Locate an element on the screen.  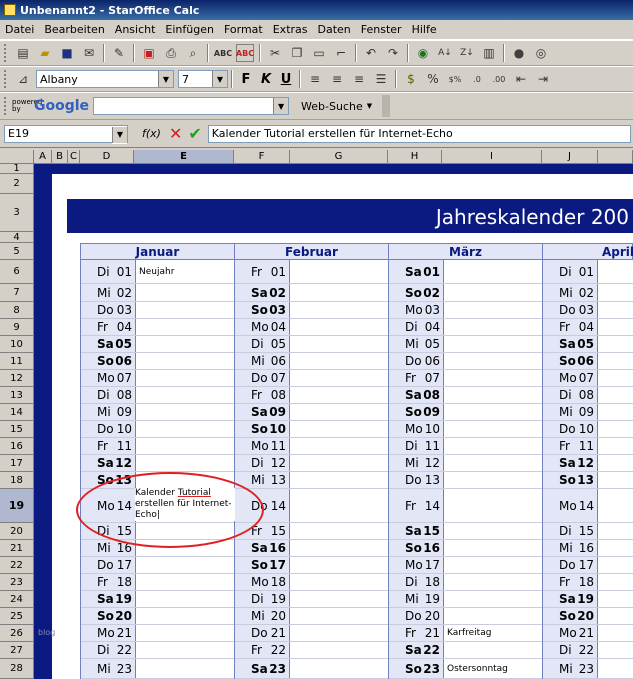
calendar-day-row: Di 18 is located at coordinates (465, 582).